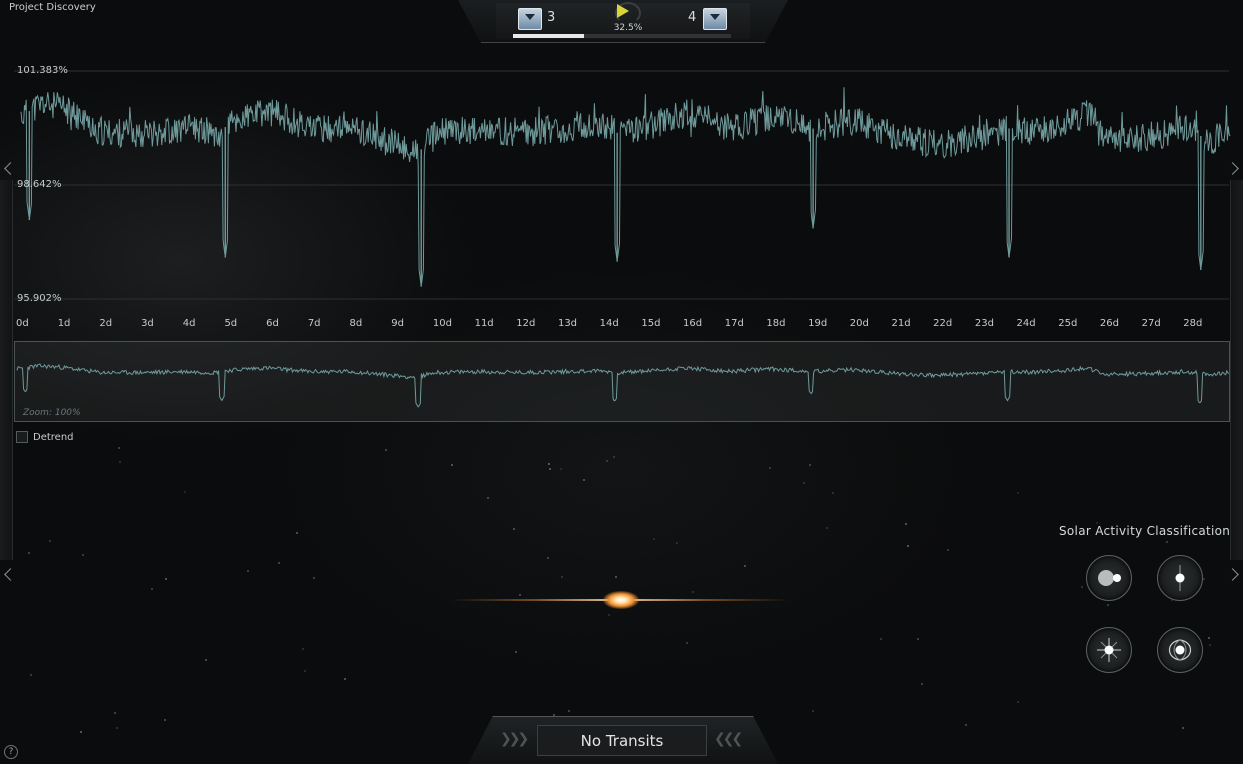 This screenshot has width=1243, height=764. Describe the element at coordinates (901, 323) in the screenshot. I see `x-tick-label: 21d` at that location.